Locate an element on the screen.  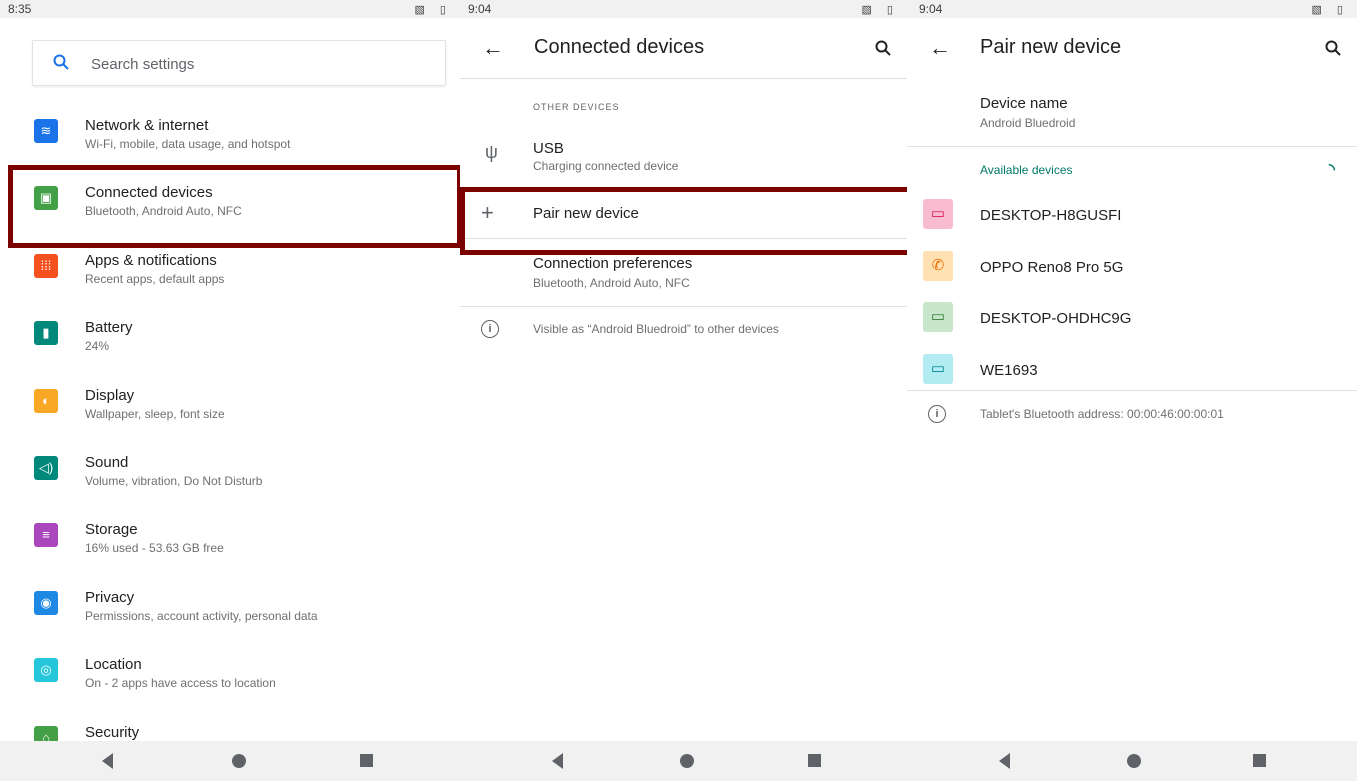
device-name: WE1693 is located at coordinates (1009, 370).